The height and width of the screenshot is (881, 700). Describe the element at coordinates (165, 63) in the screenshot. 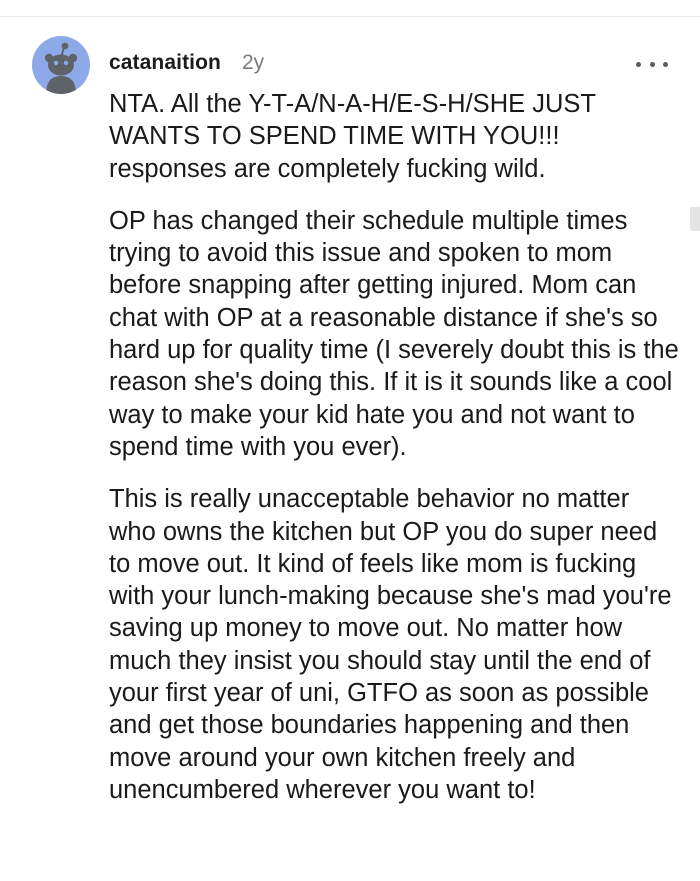

I see `username: catanaition` at that location.